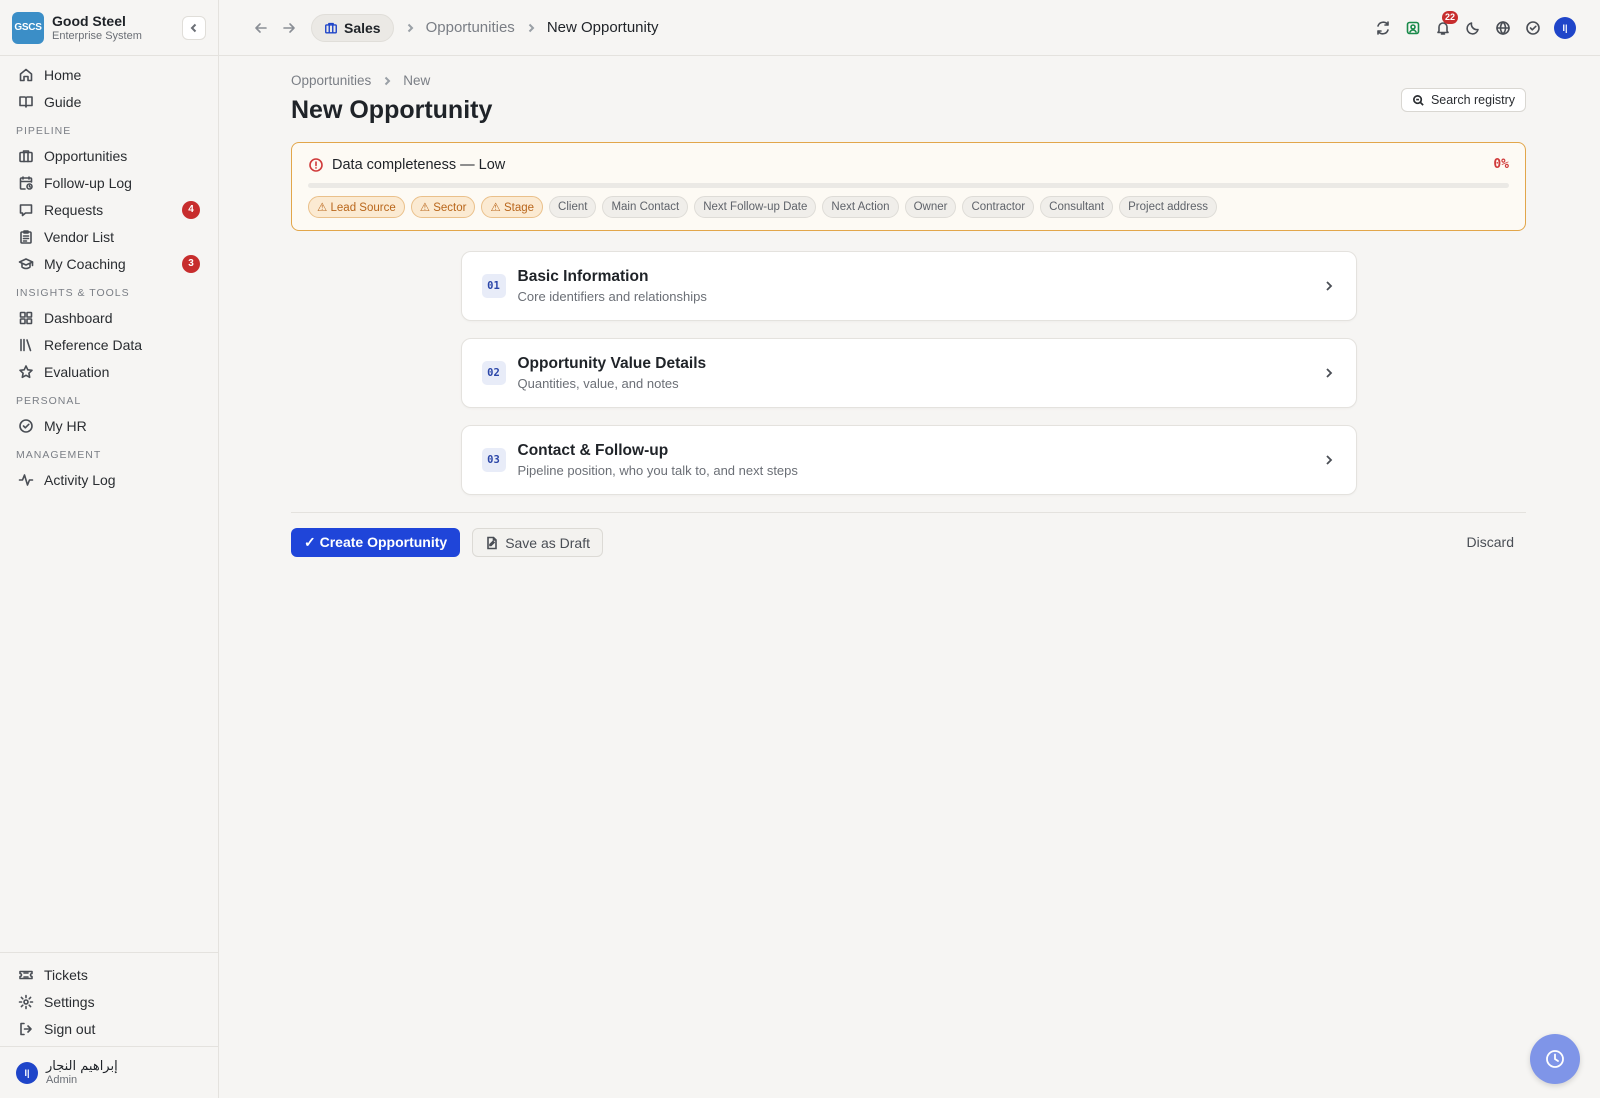  Describe the element at coordinates (44, 131) in the screenshot. I see `nav-section-pipeline: PIPELINE` at that location.